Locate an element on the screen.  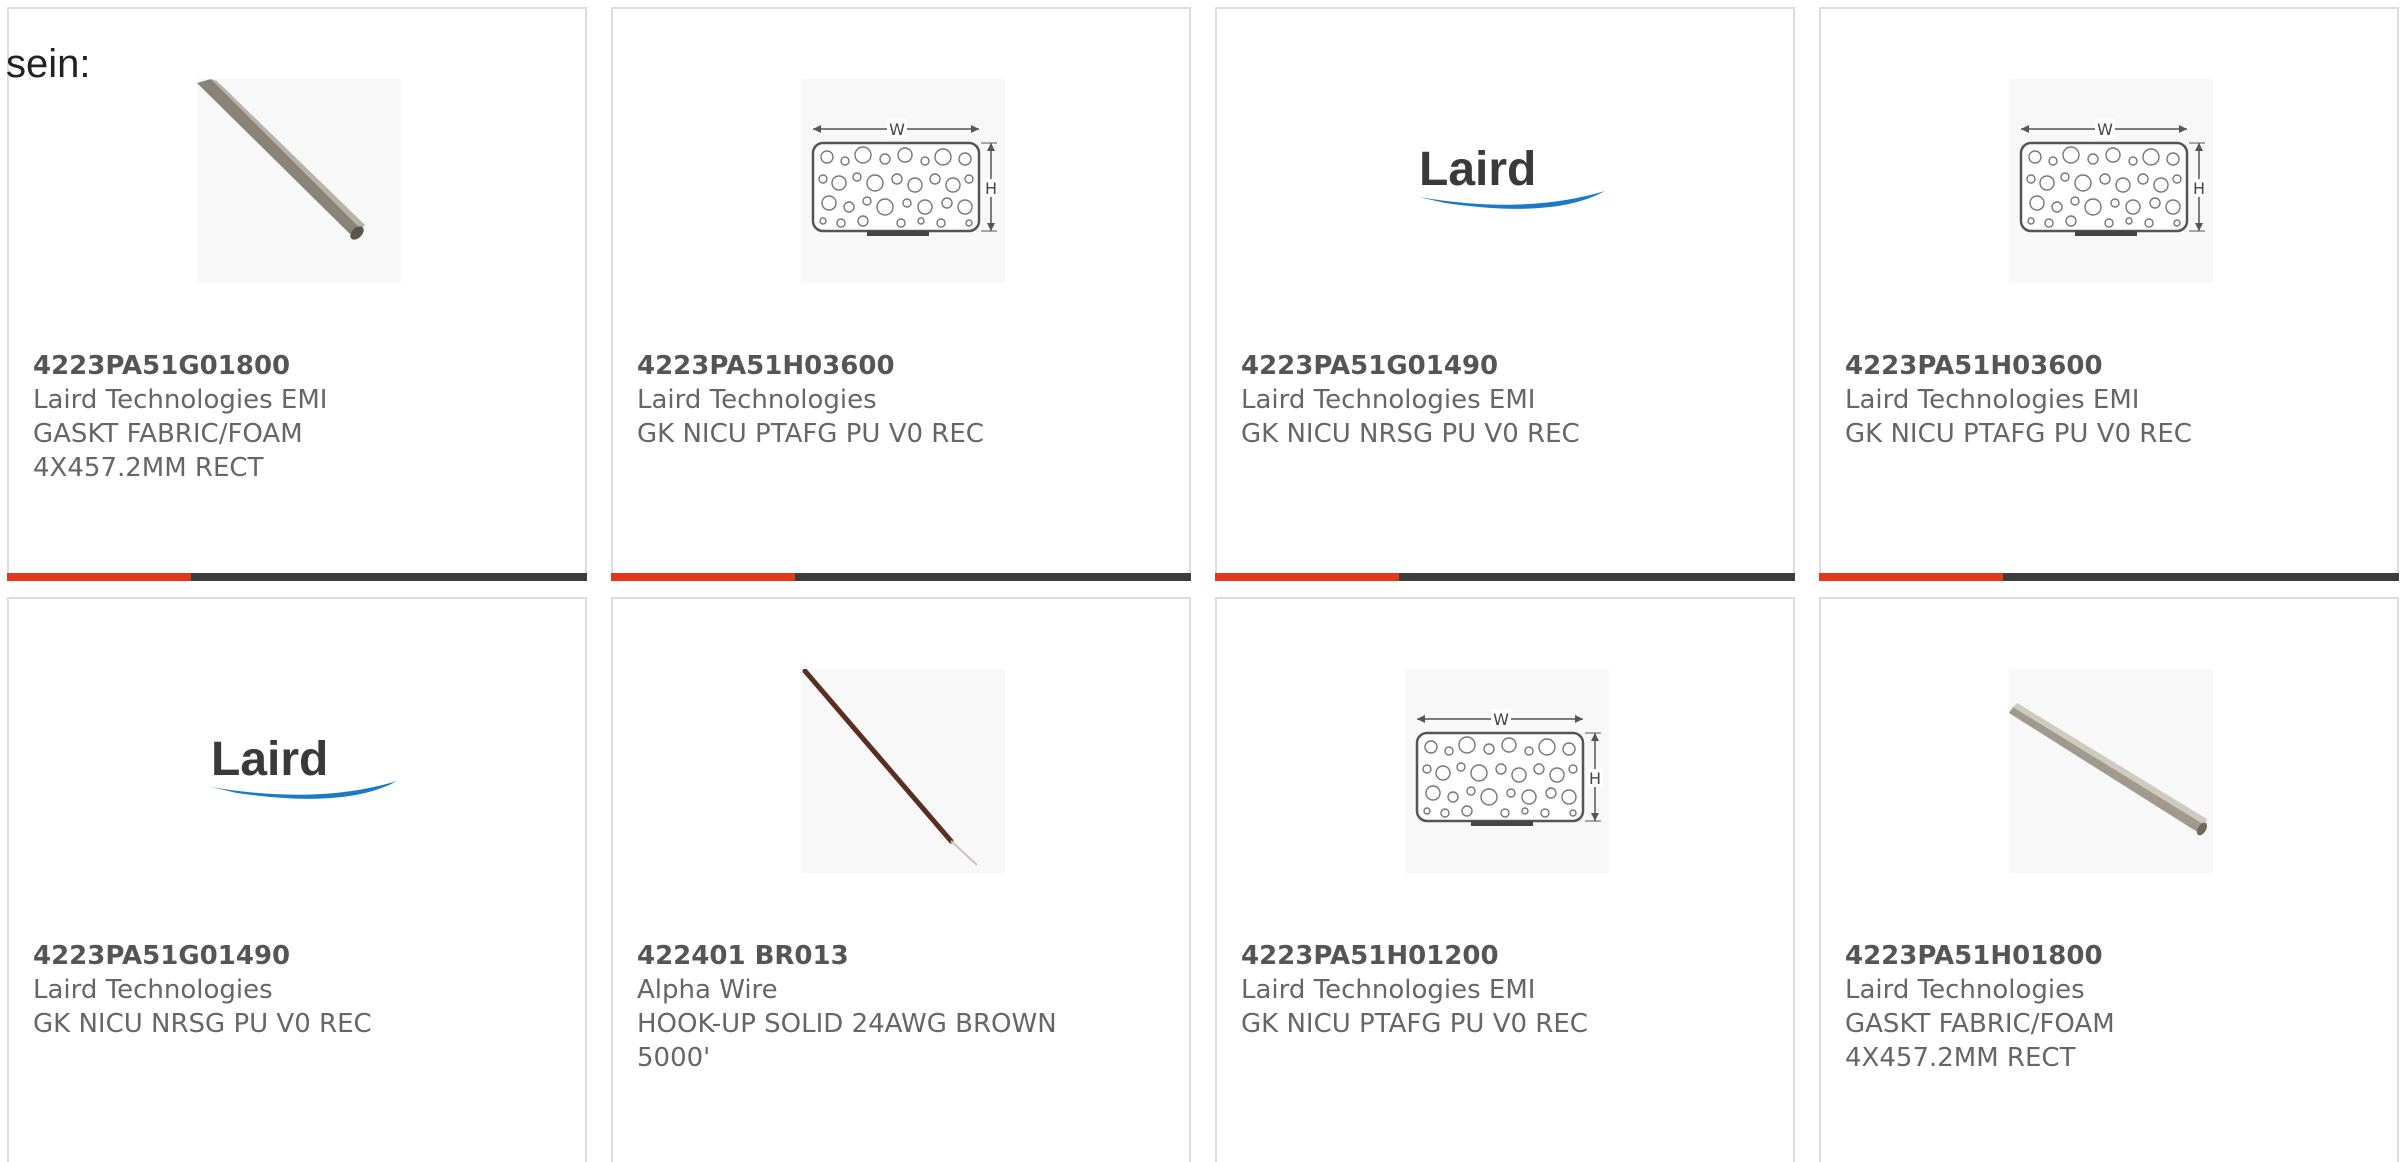
intro-text: sein: is located at coordinates (48, 64).